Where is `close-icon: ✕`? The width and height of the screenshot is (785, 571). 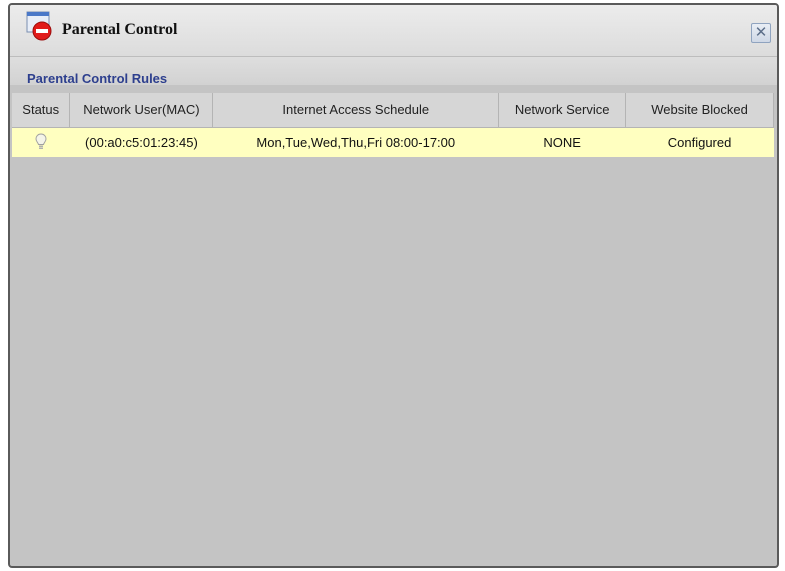
close-icon: ✕ is located at coordinates (761, 32).